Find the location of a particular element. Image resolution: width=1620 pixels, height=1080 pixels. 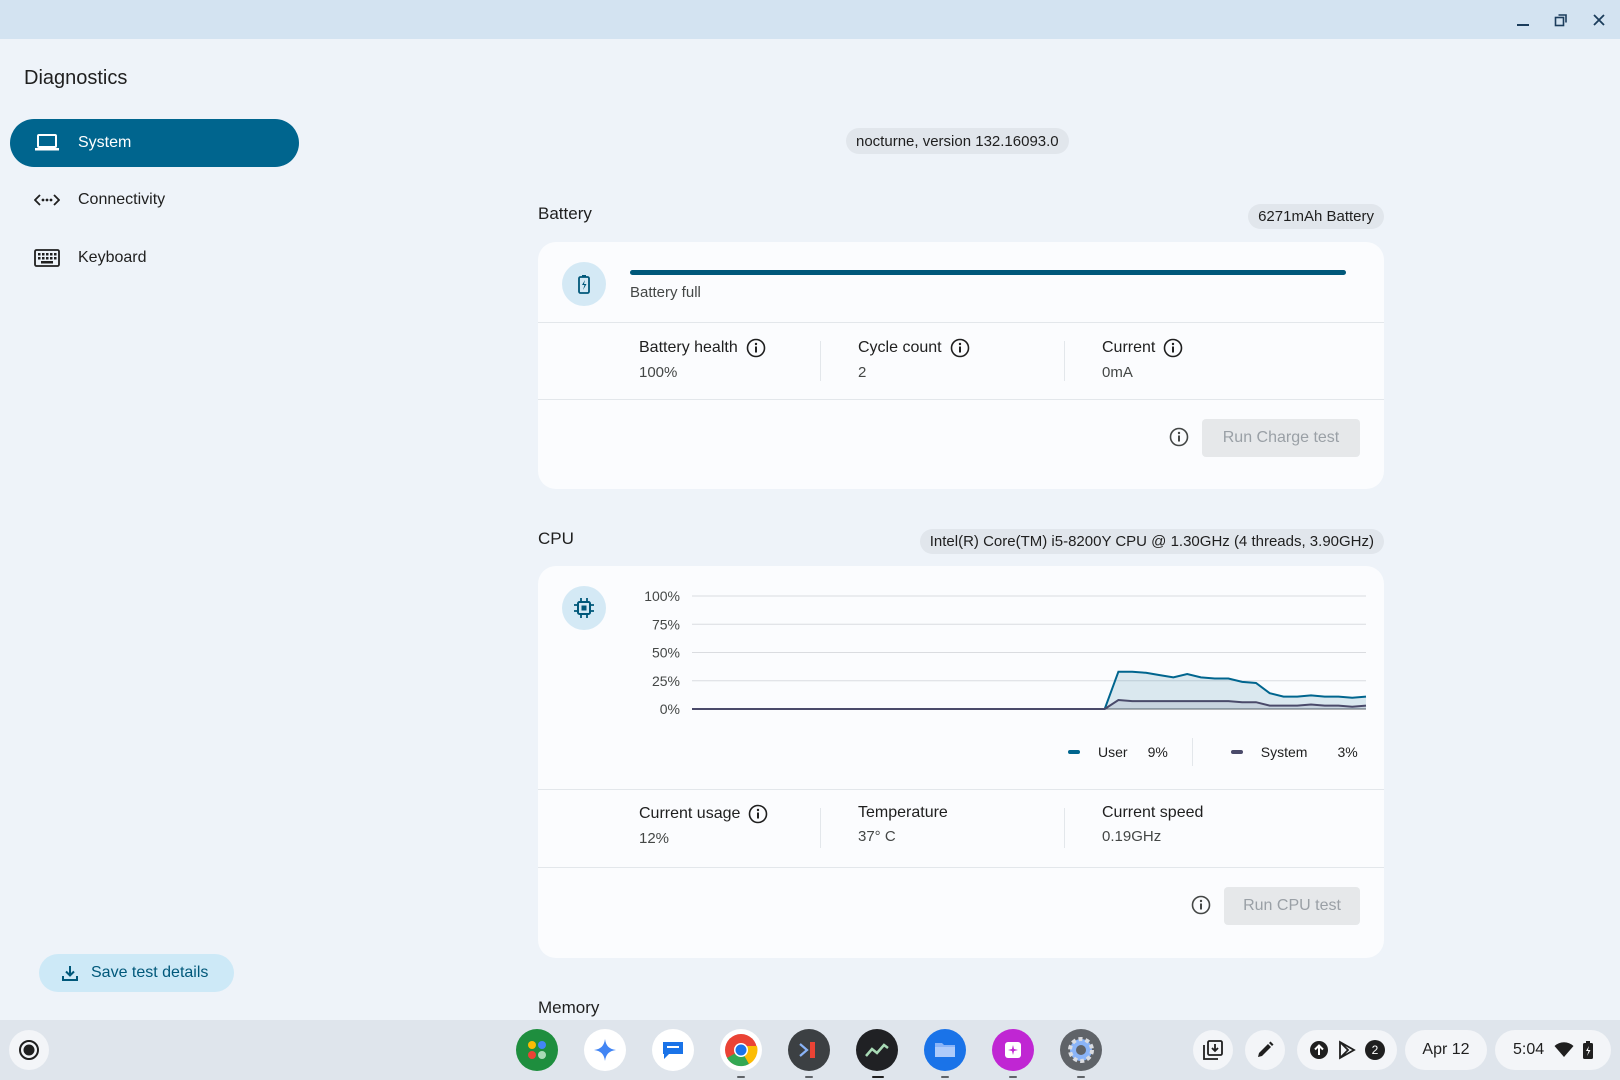

current-usage-stat: Current usage 12% is located at coordinates (703, 825).